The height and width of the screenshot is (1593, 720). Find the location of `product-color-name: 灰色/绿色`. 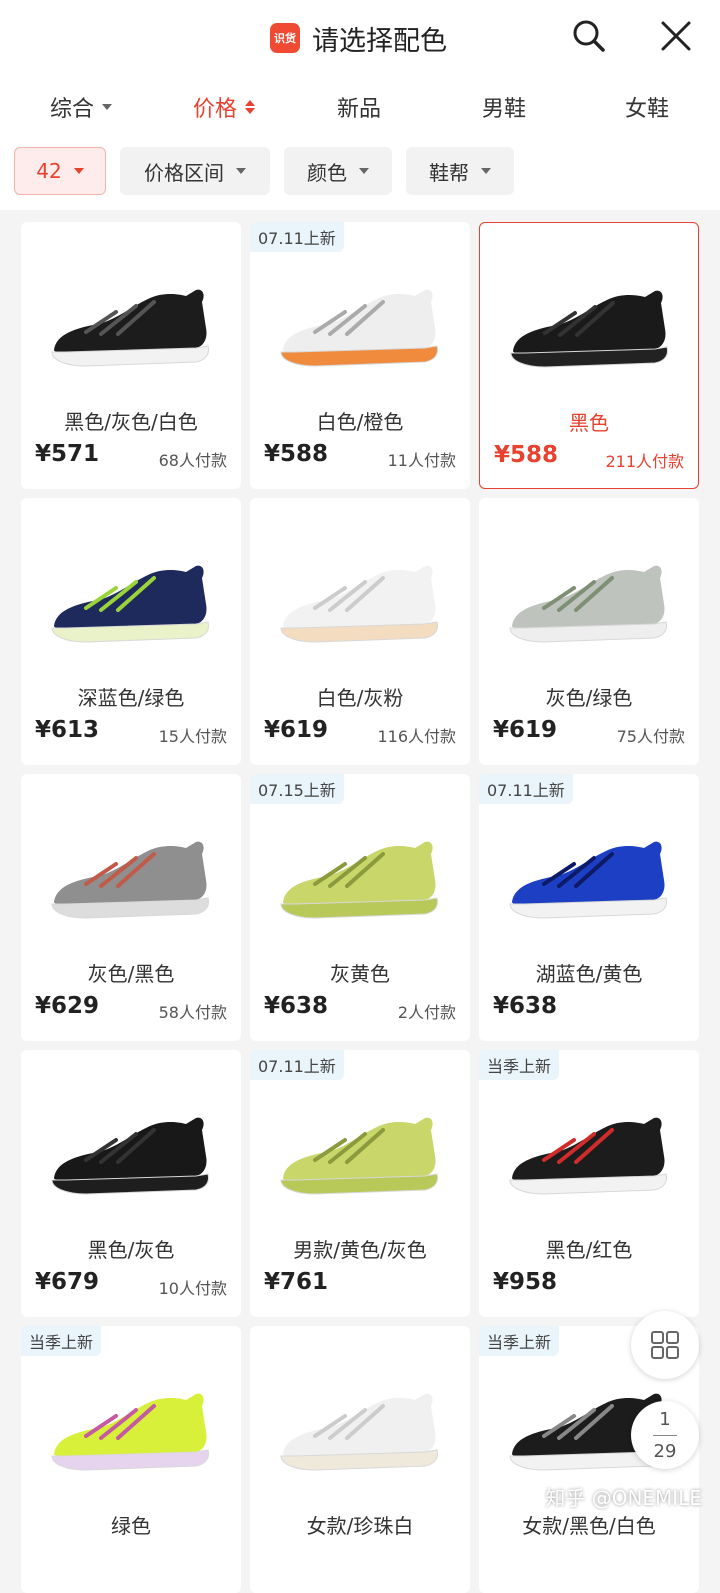

product-color-name: 灰色/绿色 is located at coordinates (589, 698).